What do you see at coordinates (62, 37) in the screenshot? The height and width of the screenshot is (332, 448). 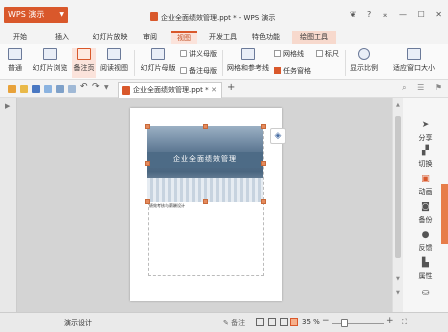 I see `tab-insert: 插入` at bounding box center [62, 37].